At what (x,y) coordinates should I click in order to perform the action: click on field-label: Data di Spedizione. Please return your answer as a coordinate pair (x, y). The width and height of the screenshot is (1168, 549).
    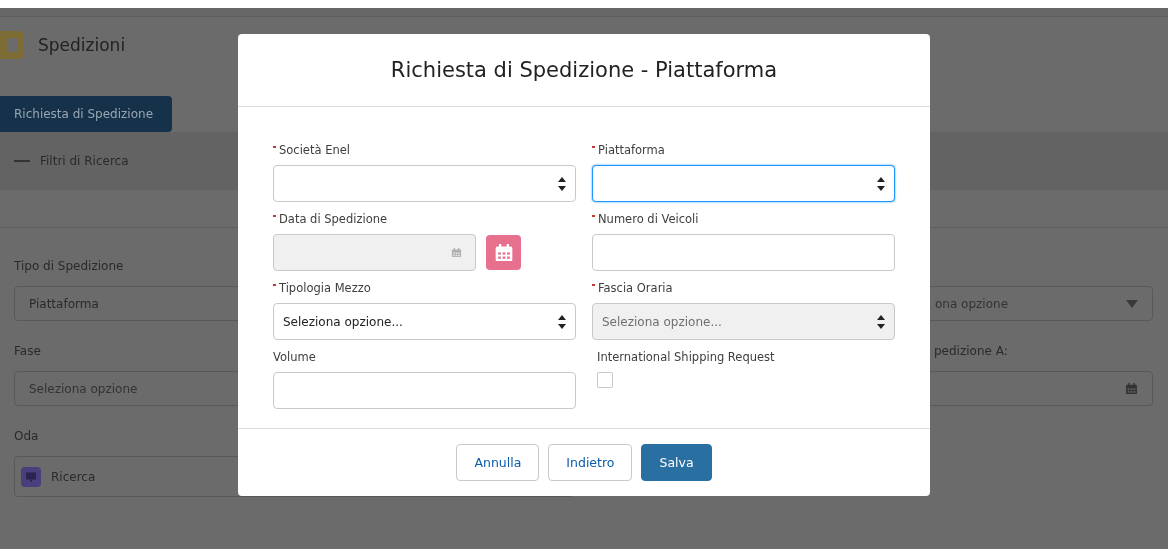
    Looking at the image, I should click on (333, 219).